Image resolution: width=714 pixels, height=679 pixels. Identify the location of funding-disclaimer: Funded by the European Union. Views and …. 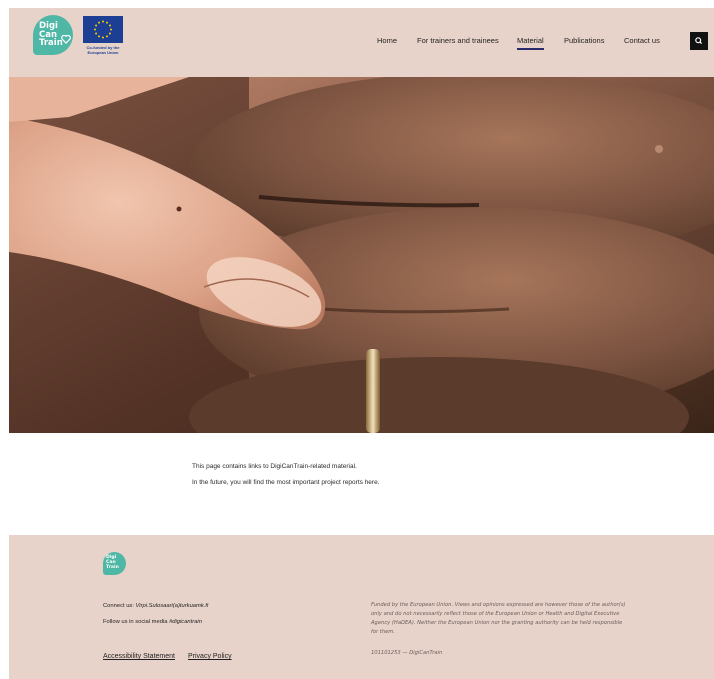
(498, 618).